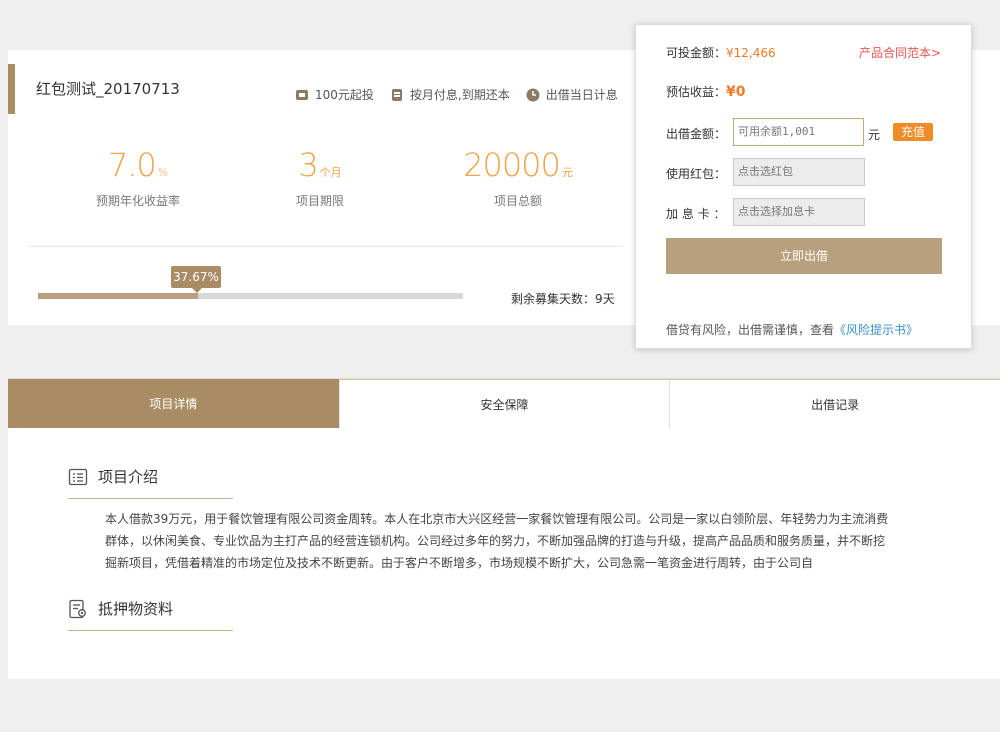 The width and height of the screenshot is (1000, 732). What do you see at coordinates (563, 299) in the screenshot?
I see `remaining-days: 剩余募集天数：9天` at bounding box center [563, 299].